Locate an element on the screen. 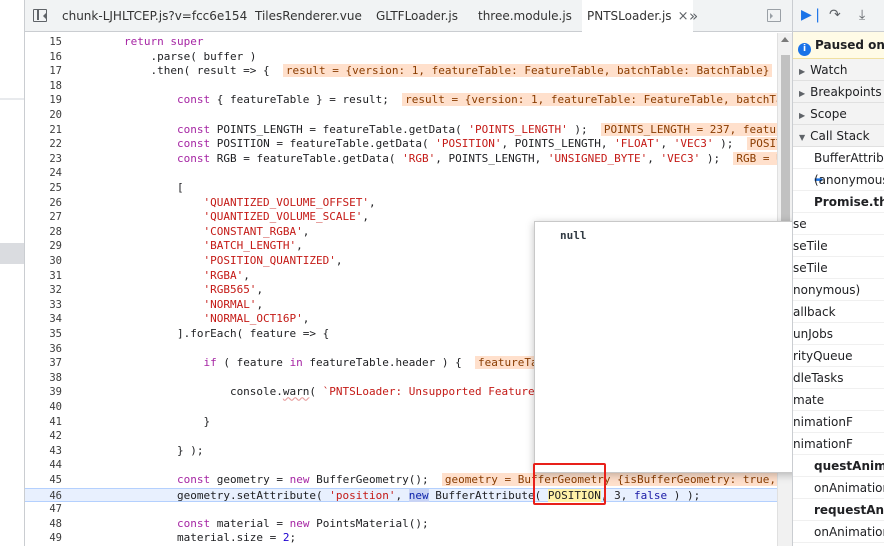 Image resolution: width=884 pixels, height=546 pixels. call-stack-frame: requestAnim is located at coordinates (838, 510).